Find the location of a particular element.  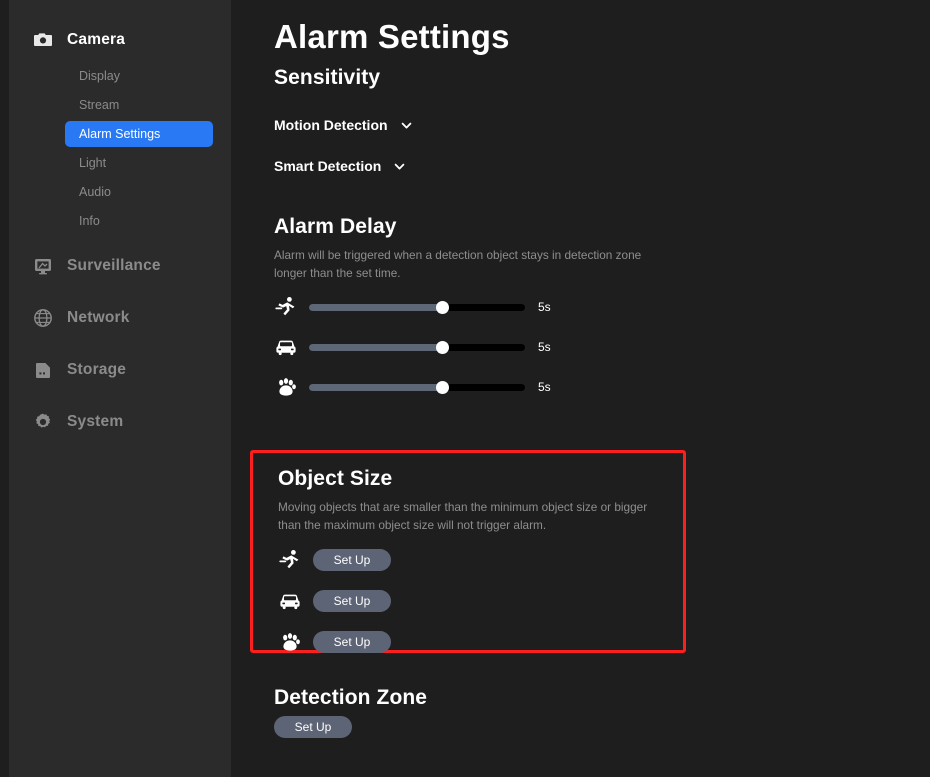

sidebar-item-label: Light is located at coordinates (93, 163).